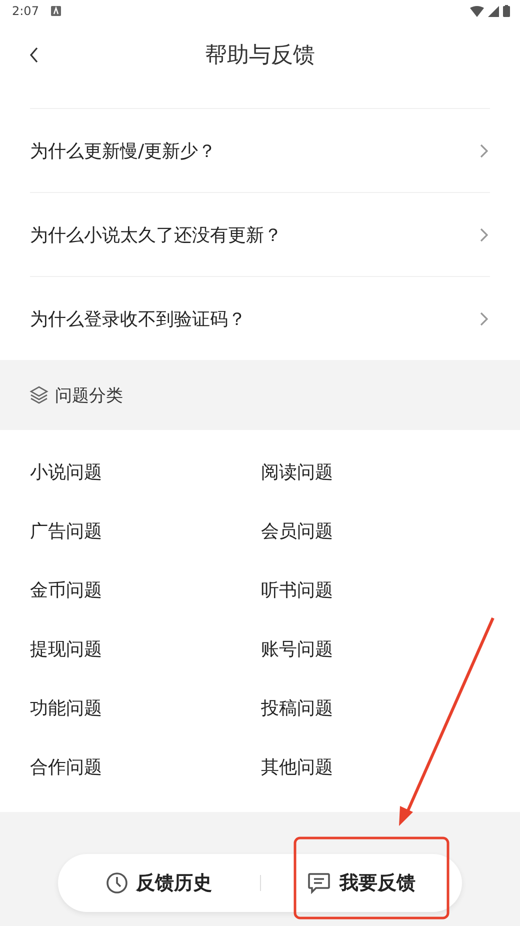 The image size is (520, 926). What do you see at coordinates (297, 530) in the screenshot?
I see `category-item: 会员问题` at bounding box center [297, 530].